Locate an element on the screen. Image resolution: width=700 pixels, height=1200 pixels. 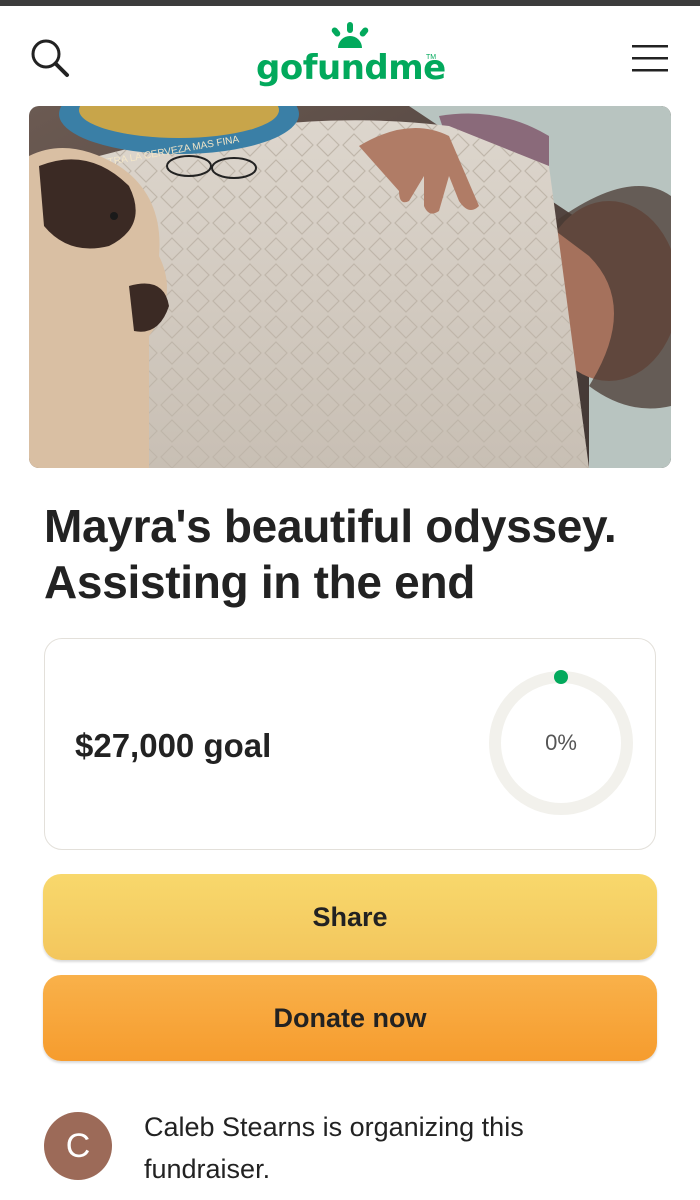
share-button: Share is located at coordinates (350, 917).